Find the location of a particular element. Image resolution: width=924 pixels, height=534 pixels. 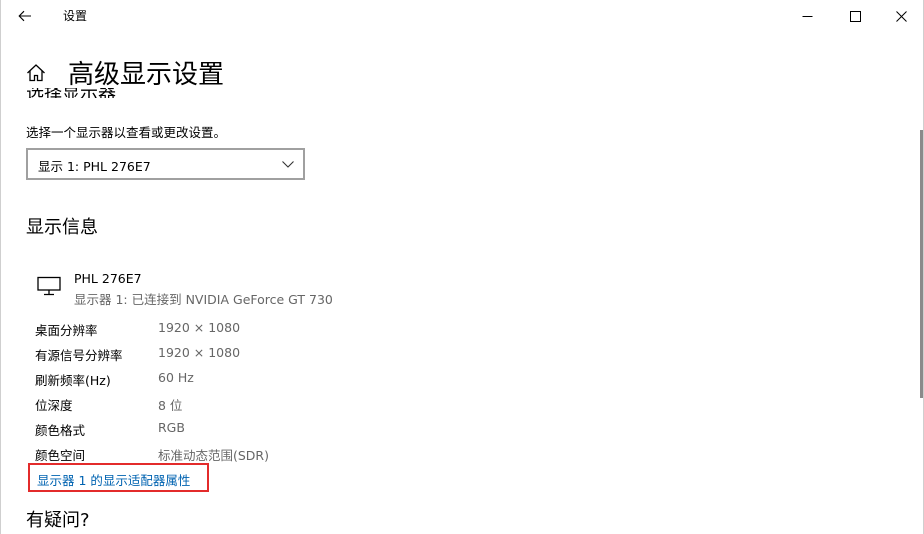

monitor-icon is located at coordinates (49, 286).